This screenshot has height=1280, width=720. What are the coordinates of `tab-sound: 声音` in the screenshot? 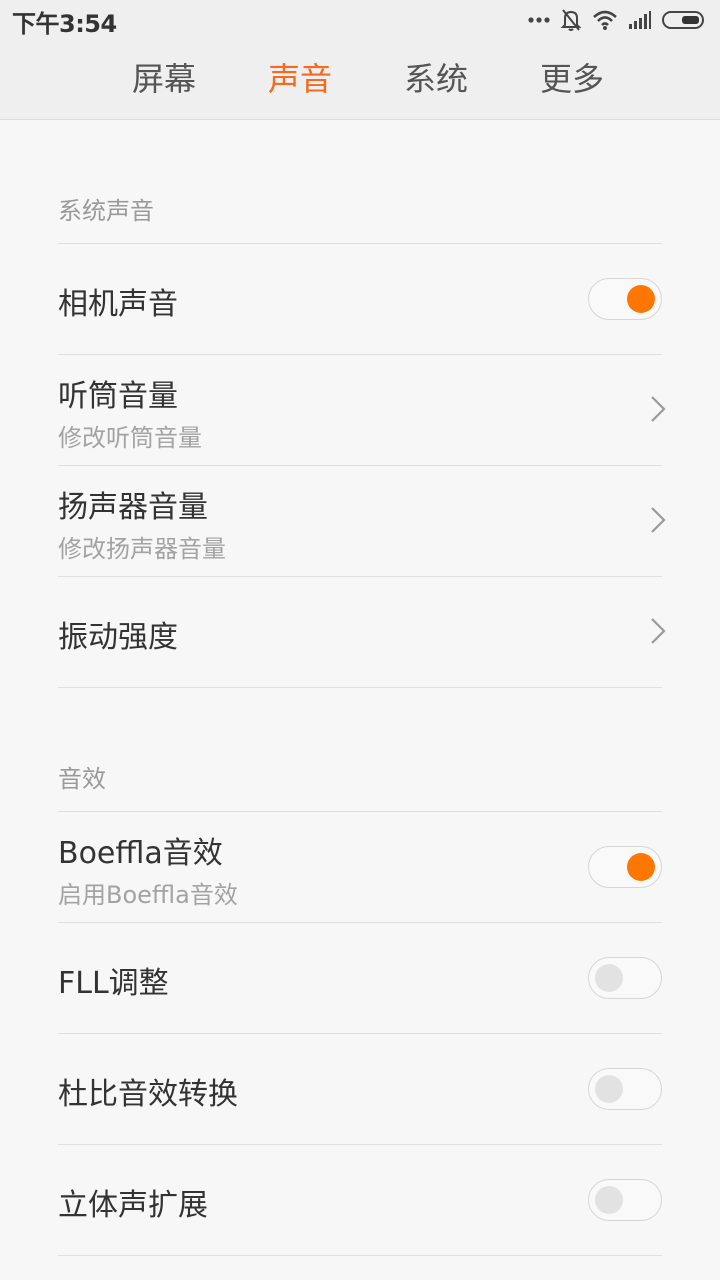 It's located at (300, 77).